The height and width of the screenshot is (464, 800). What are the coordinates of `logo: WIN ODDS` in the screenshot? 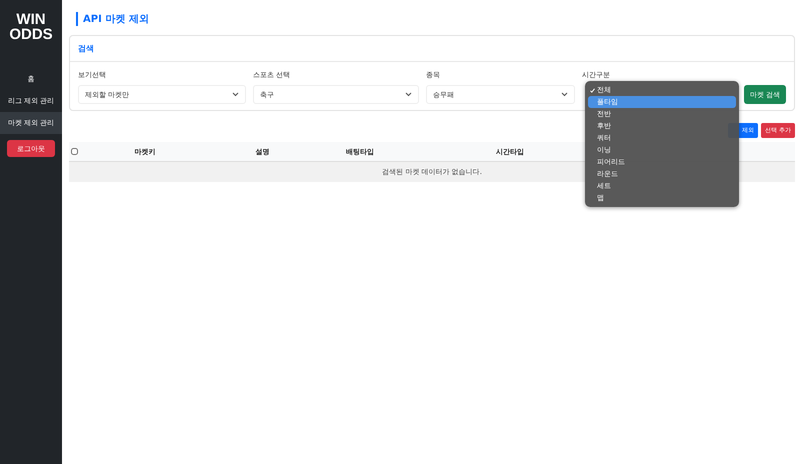 It's located at (31, 27).